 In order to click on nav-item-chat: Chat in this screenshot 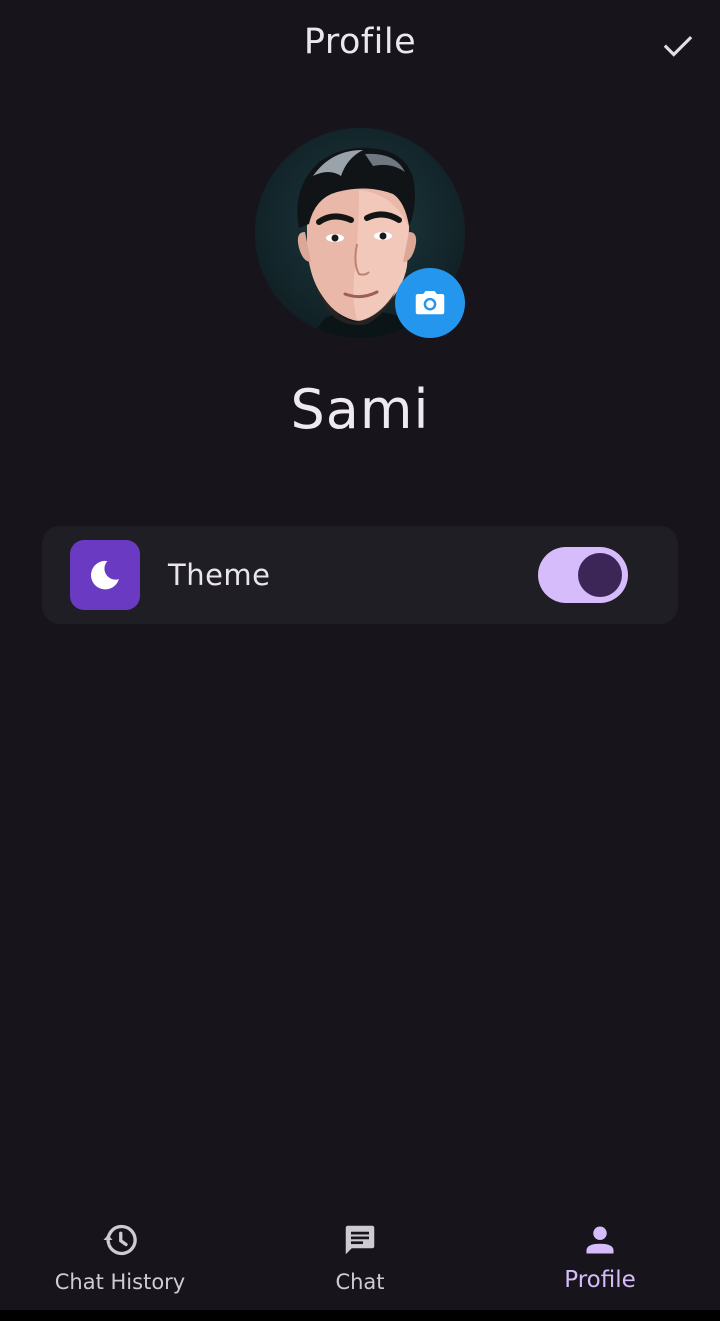, I will do `click(360, 1258)`.